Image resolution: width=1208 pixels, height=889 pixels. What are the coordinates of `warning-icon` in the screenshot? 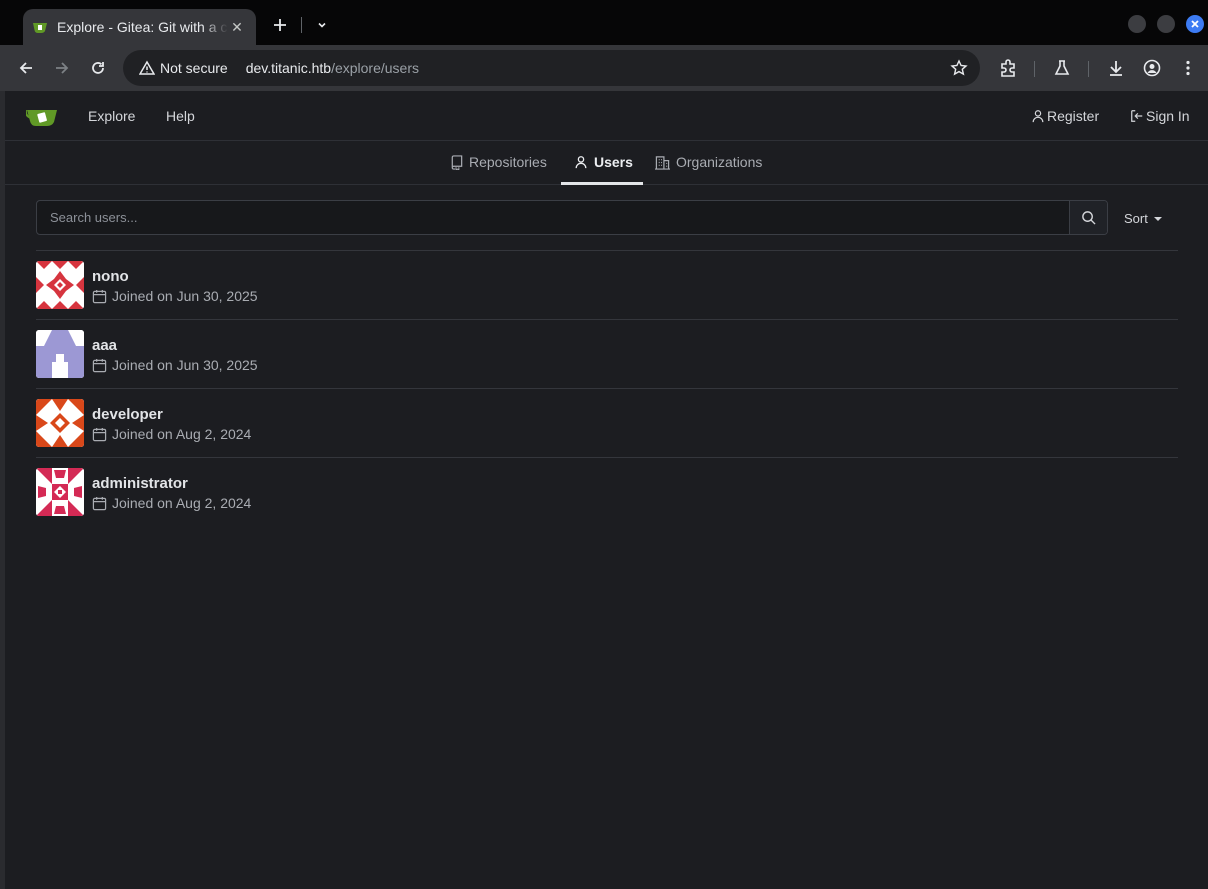 It's located at (147, 67).